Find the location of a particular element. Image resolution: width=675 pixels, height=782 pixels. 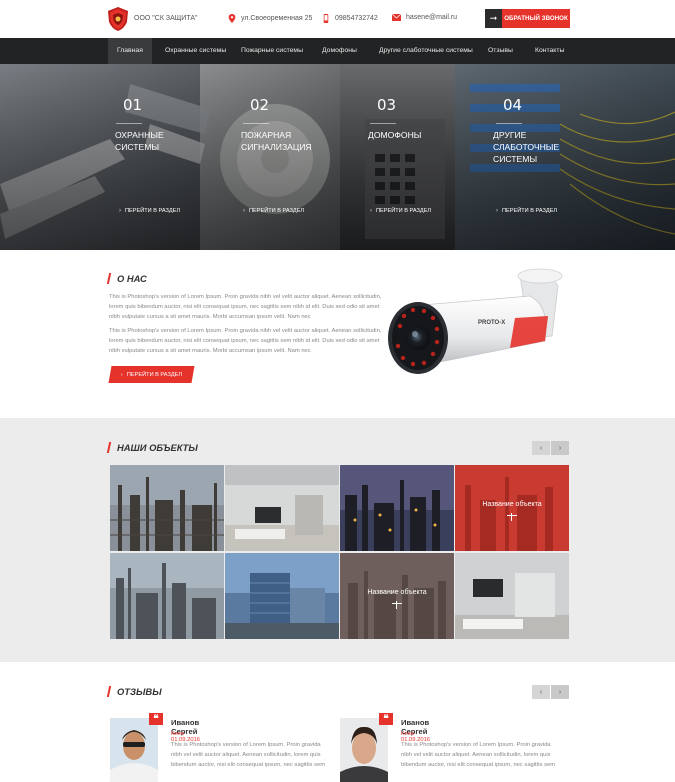

hero-panel-title: ПОЖАРНАЯ СИГНАЛИЗАЦИЯ is located at coordinates (276, 141).